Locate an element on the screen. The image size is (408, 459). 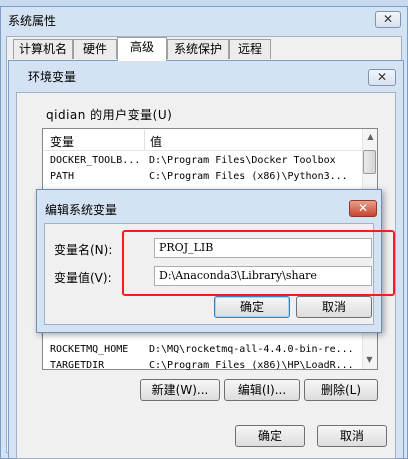
edit-dialog-close-button: ✕ is located at coordinates (363, 208).